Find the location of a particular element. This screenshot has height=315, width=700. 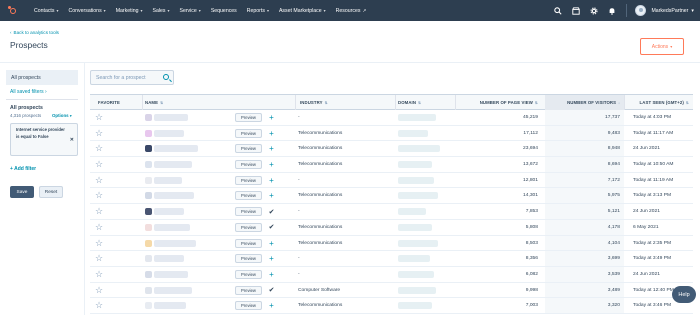

back-to-analytics-link: ‹ Back to analytics tools is located at coordinates (34, 32).